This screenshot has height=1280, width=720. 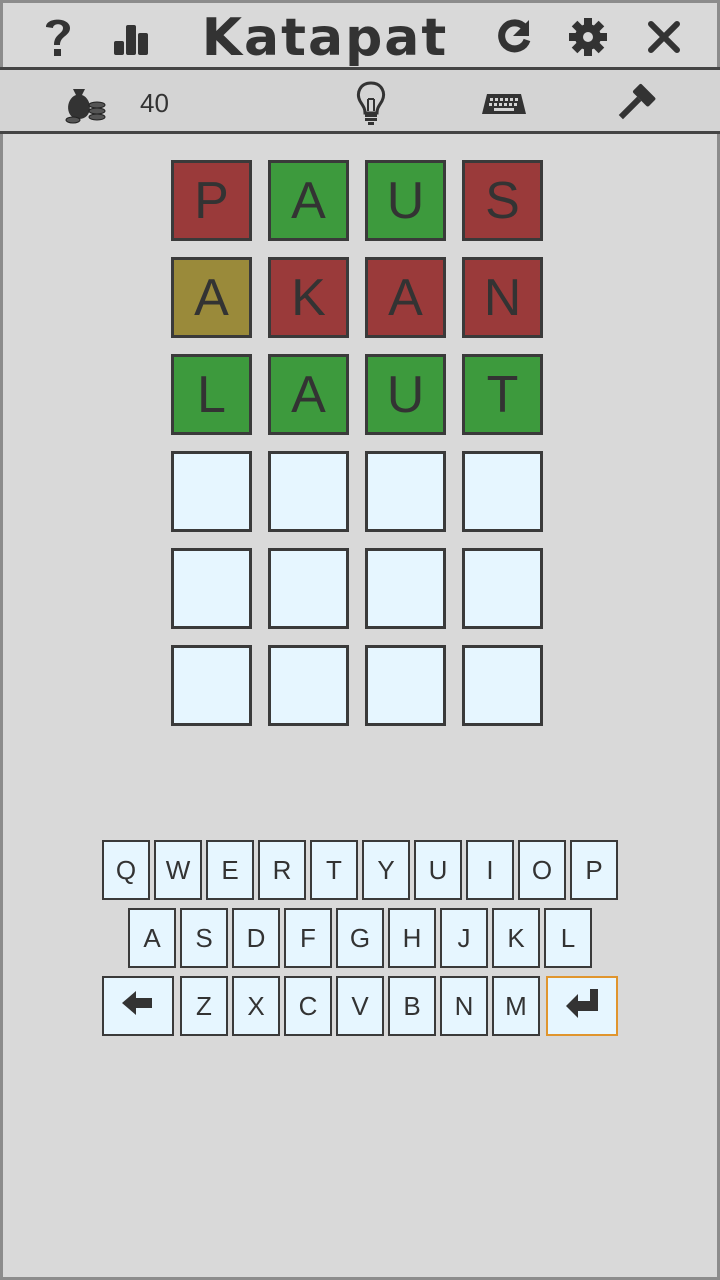 What do you see at coordinates (325, 38) in the screenshot?
I see `page-title: Katapat` at bounding box center [325, 38].